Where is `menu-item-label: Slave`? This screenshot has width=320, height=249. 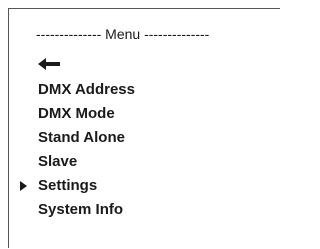
menu-item-label: Slave is located at coordinates (58, 161).